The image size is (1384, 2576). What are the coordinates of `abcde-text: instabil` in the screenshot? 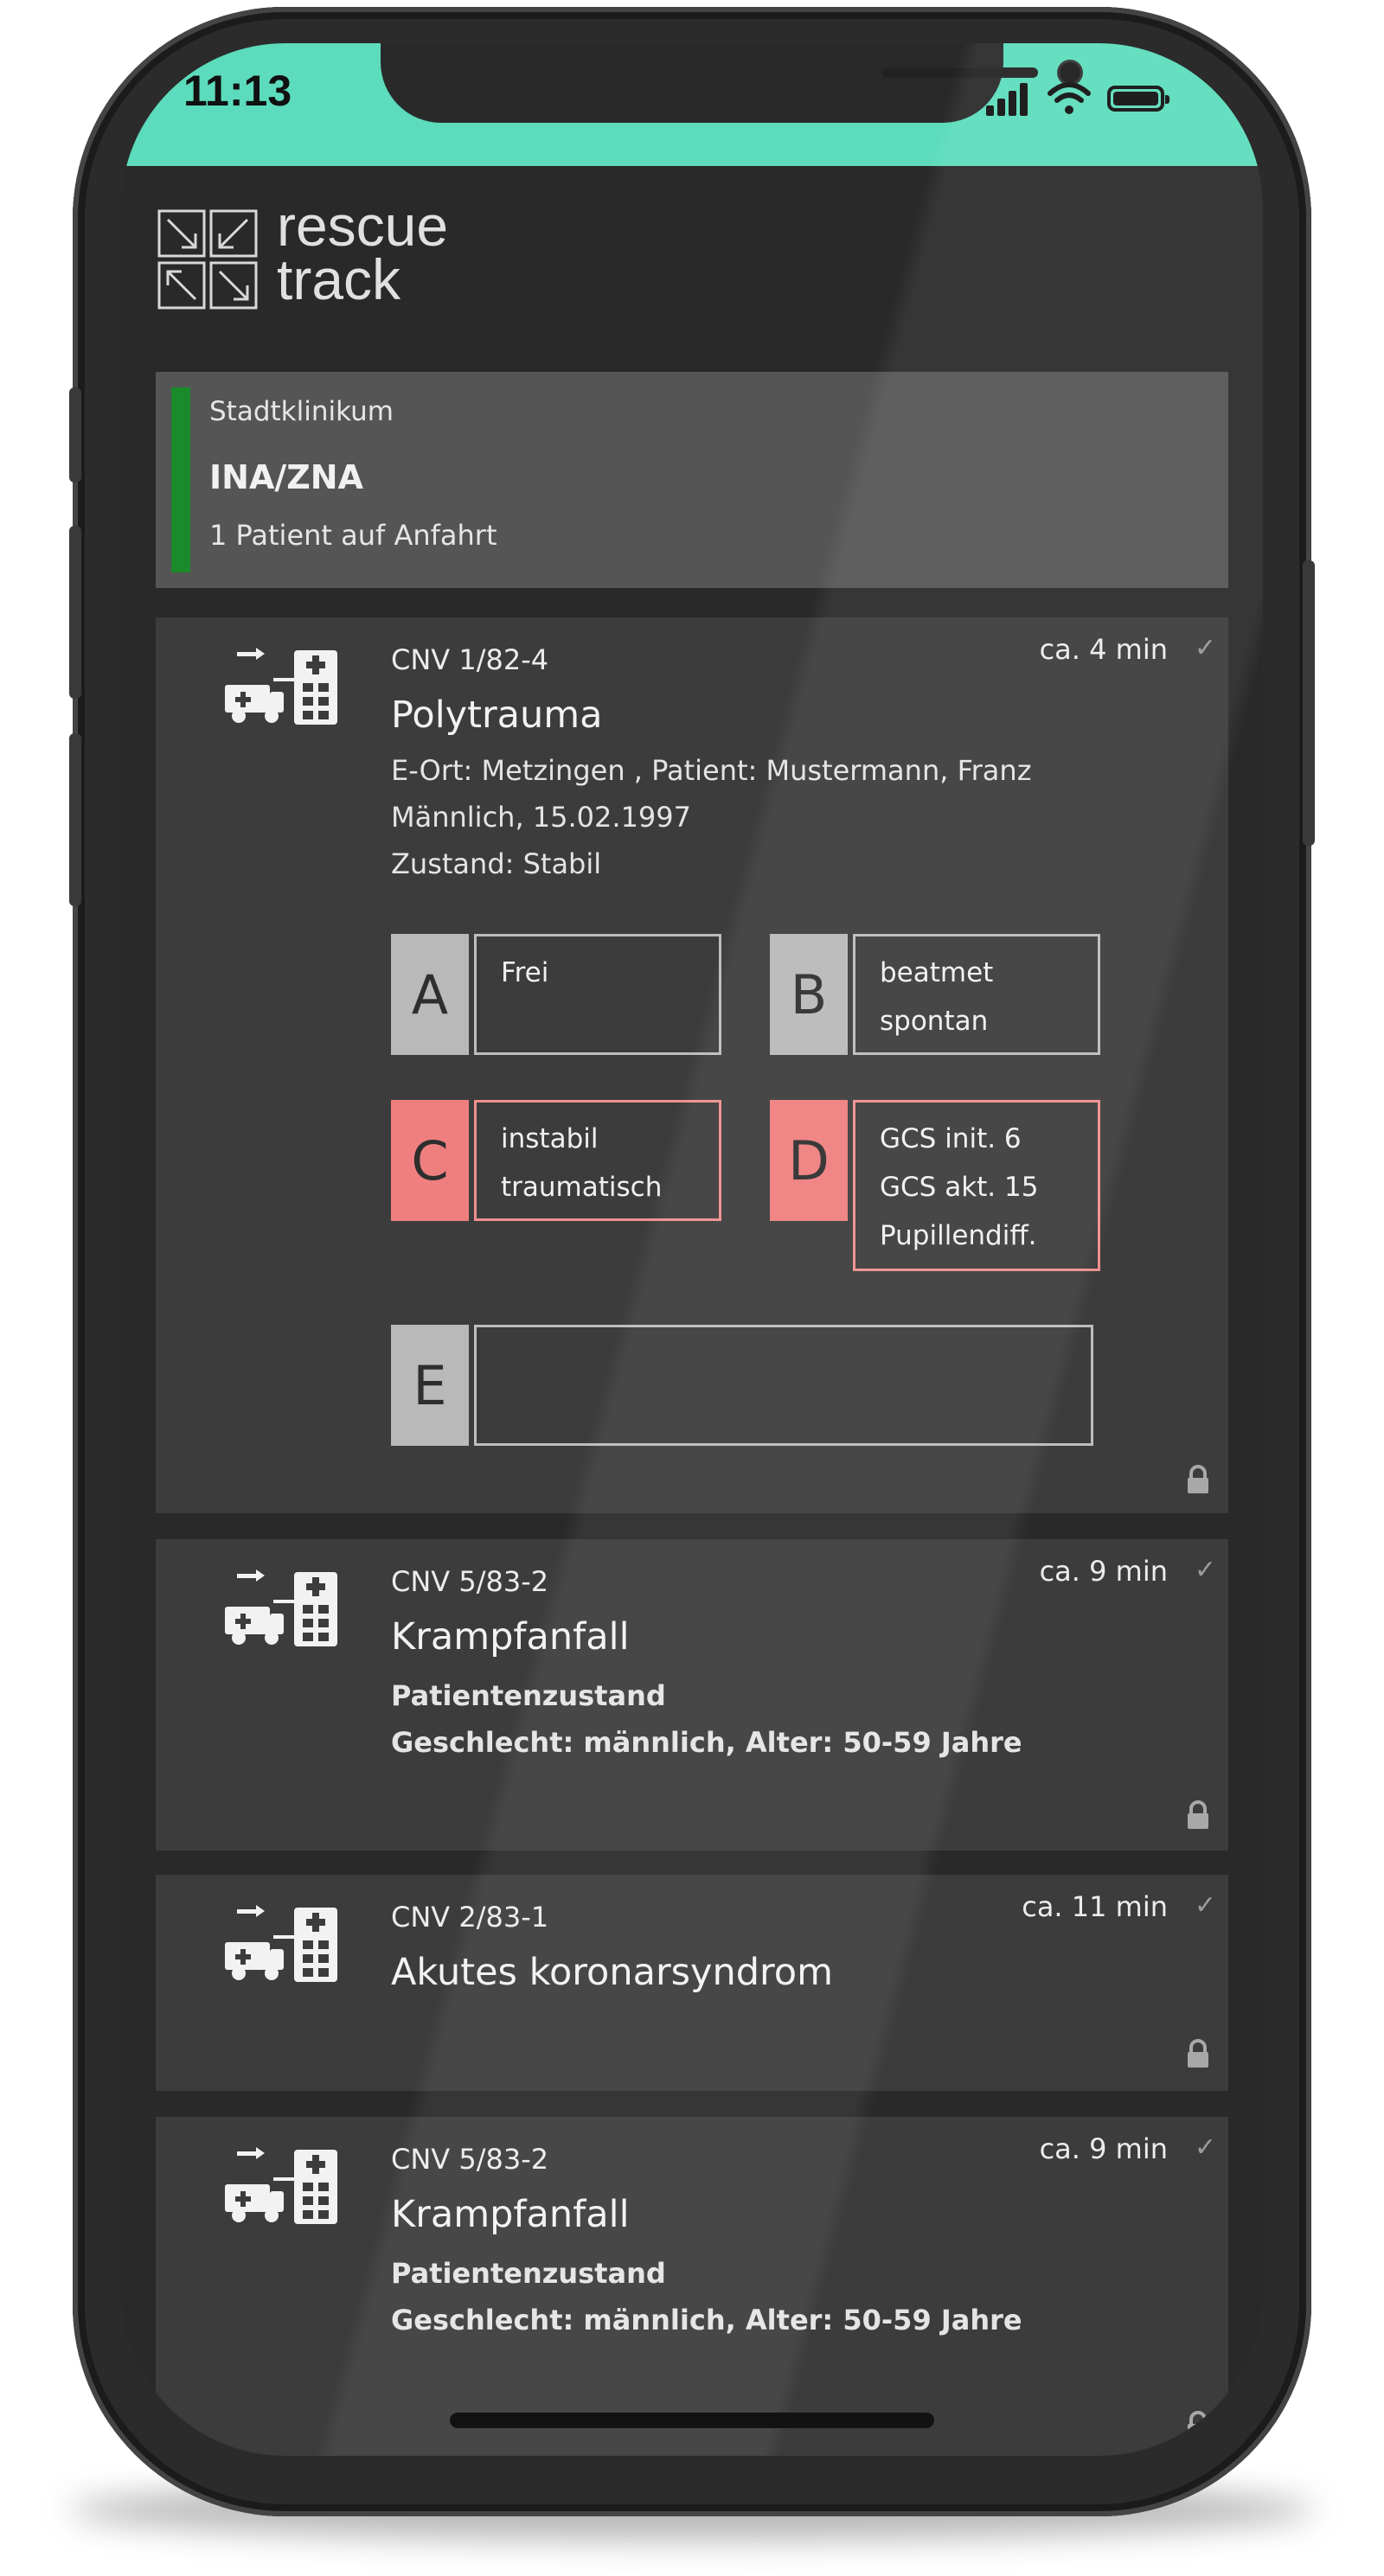 It's located at (550, 1138).